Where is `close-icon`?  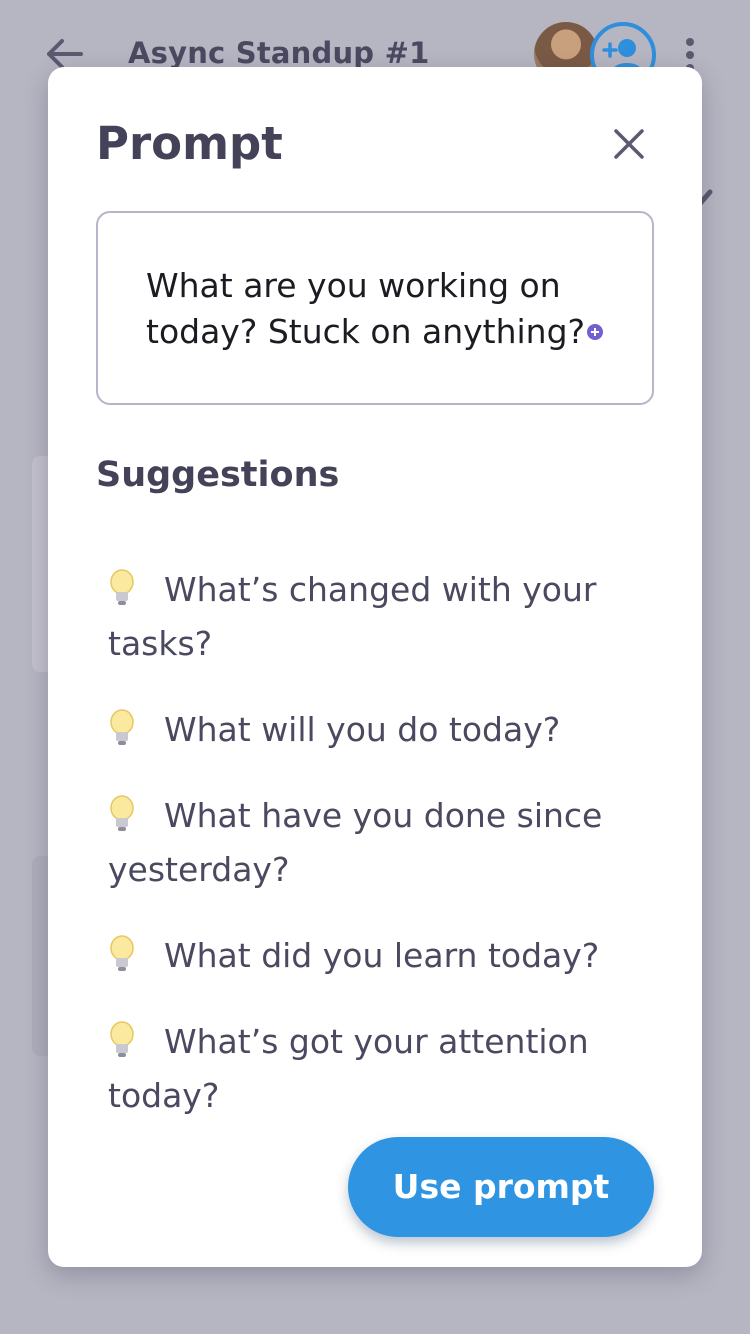
close-icon is located at coordinates (629, 144).